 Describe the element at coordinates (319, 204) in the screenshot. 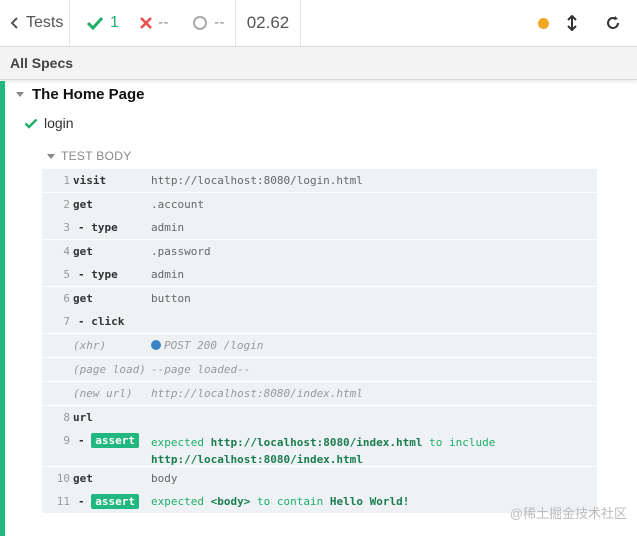

I see `command-row: 2 get .account` at that location.